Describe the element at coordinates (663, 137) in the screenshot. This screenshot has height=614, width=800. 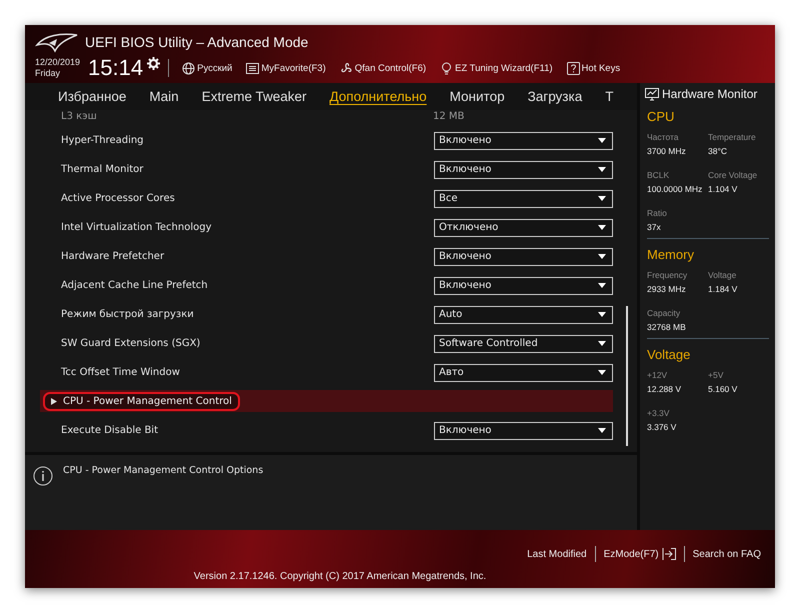
I see `metric-label: Частота` at that location.